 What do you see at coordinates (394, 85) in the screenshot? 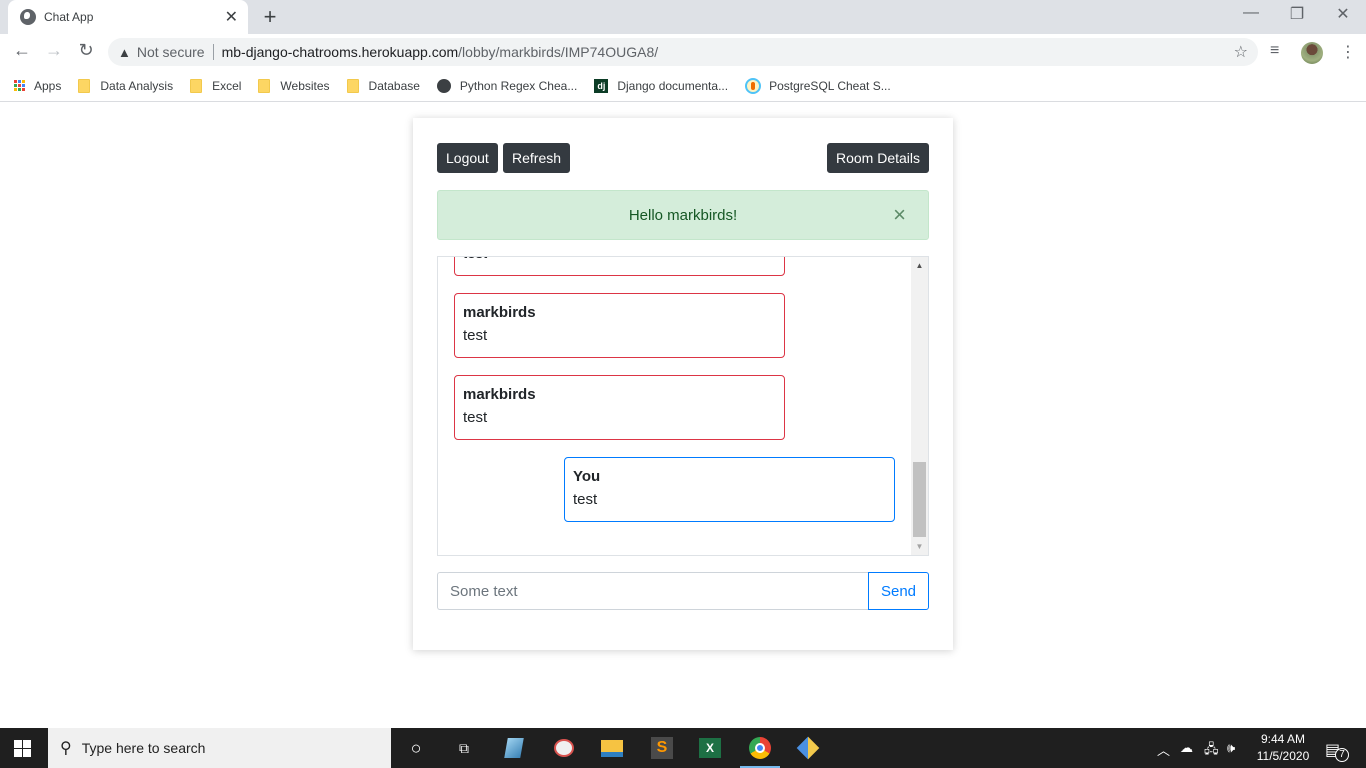
I see `bookmark-label: Database` at bounding box center [394, 85].